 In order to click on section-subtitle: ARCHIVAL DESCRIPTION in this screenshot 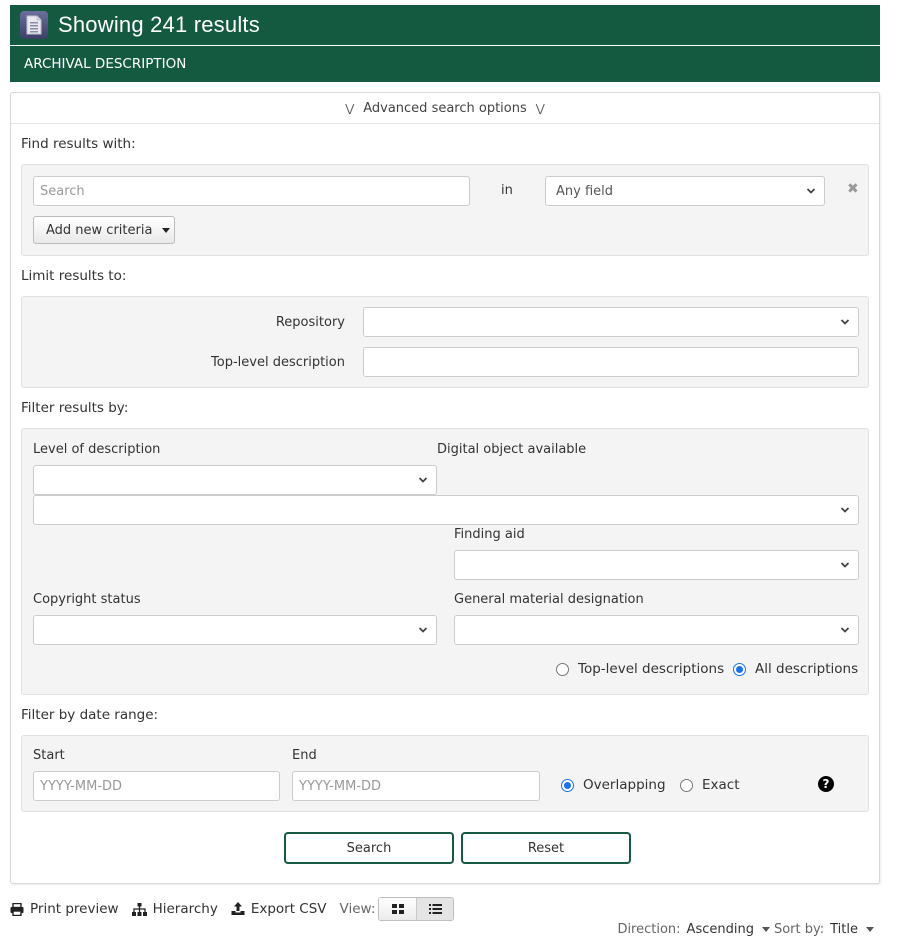, I will do `click(445, 64)`.